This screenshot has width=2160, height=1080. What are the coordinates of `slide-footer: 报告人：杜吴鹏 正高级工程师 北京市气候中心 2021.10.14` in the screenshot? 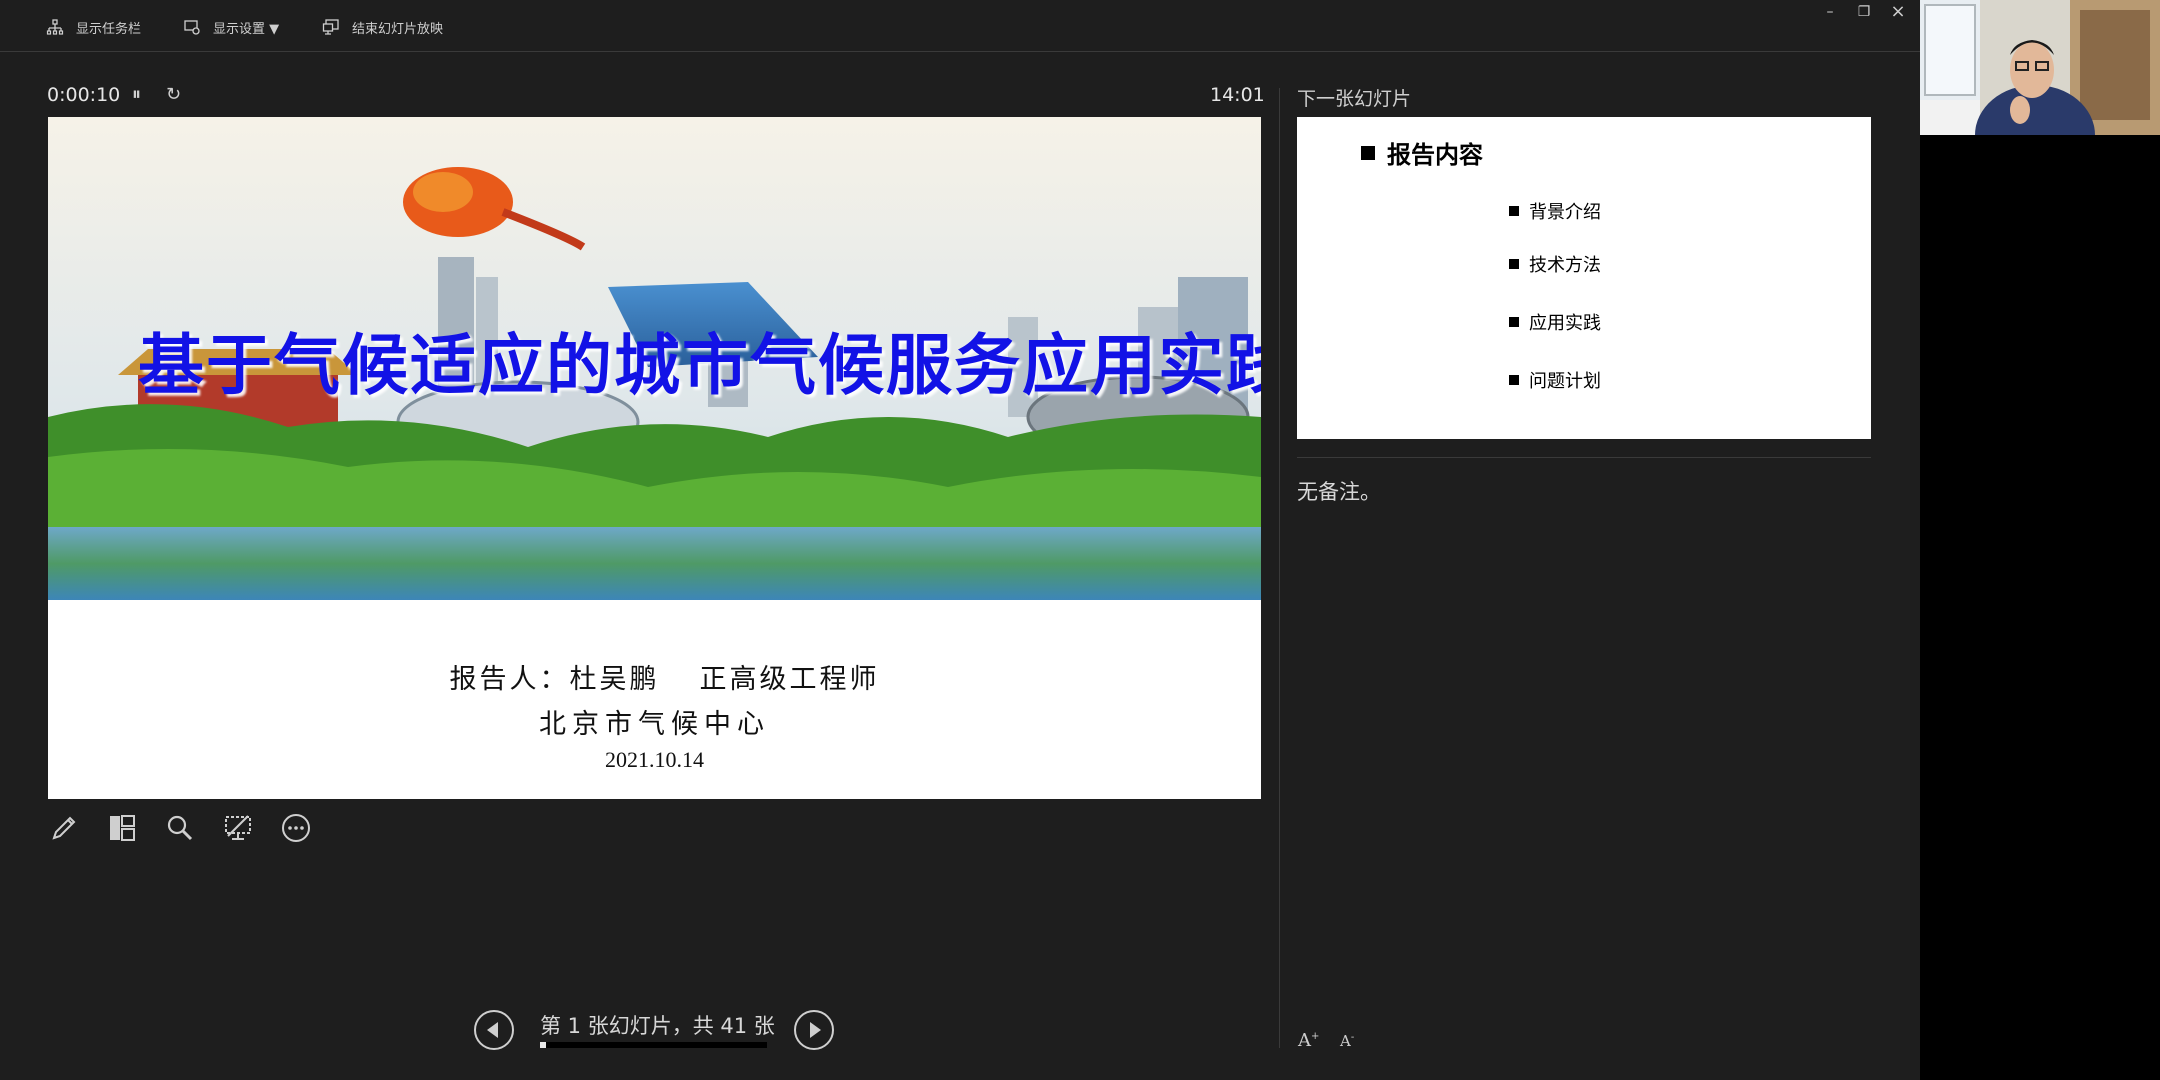 It's located at (654, 715).